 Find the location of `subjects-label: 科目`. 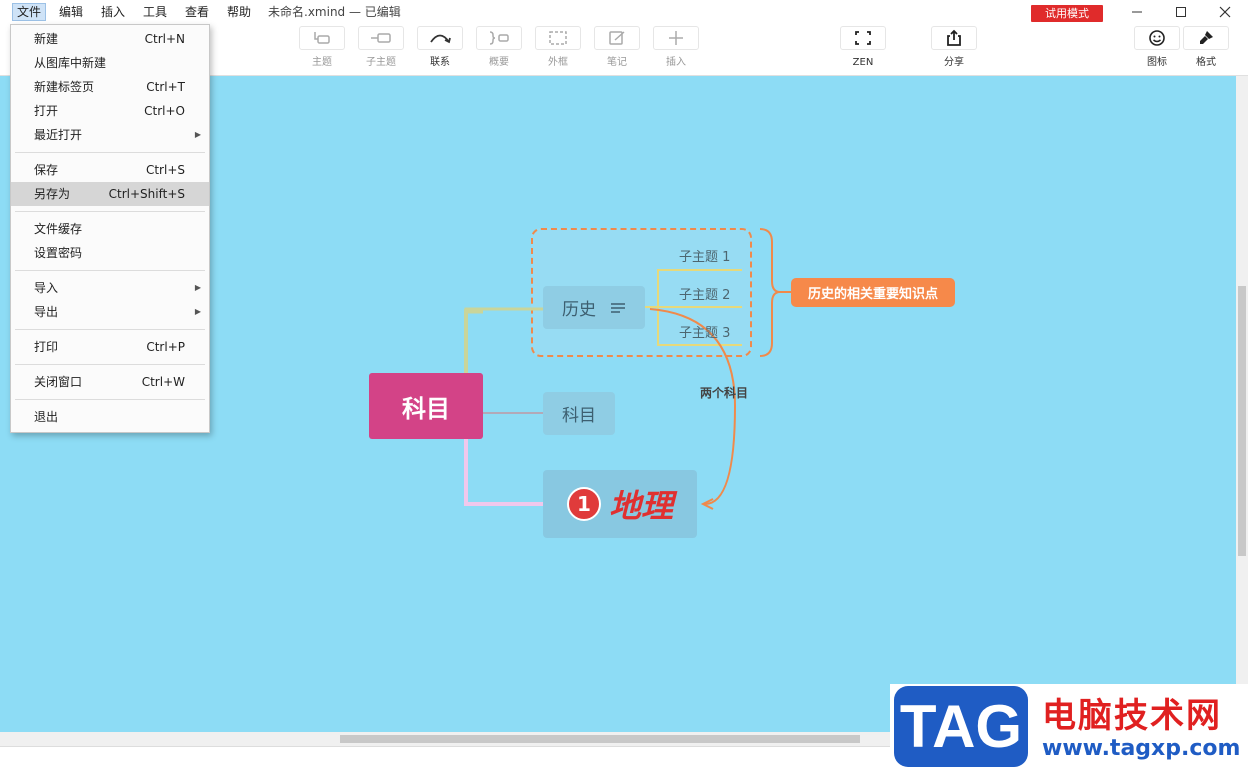

subjects-label: 科目 is located at coordinates (579, 416).